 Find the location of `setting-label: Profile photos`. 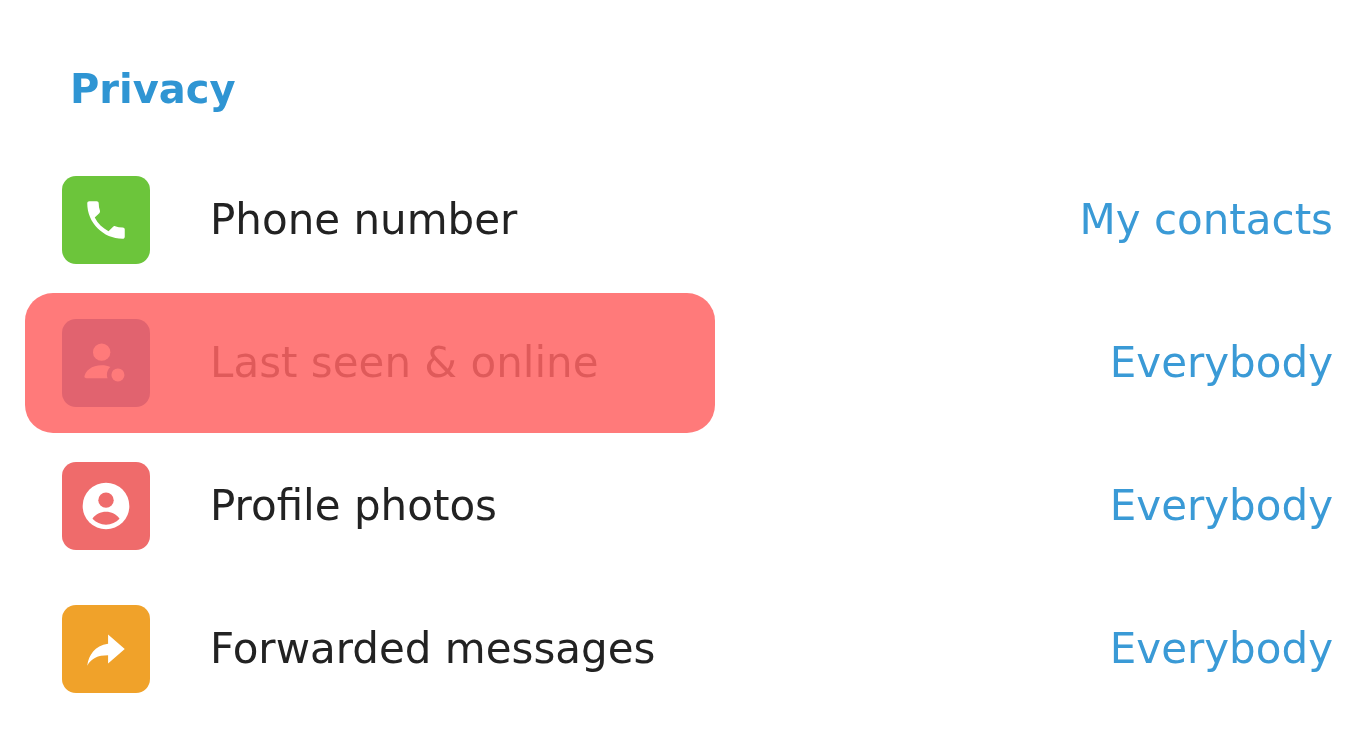

setting-label: Profile photos is located at coordinates (660, 505).